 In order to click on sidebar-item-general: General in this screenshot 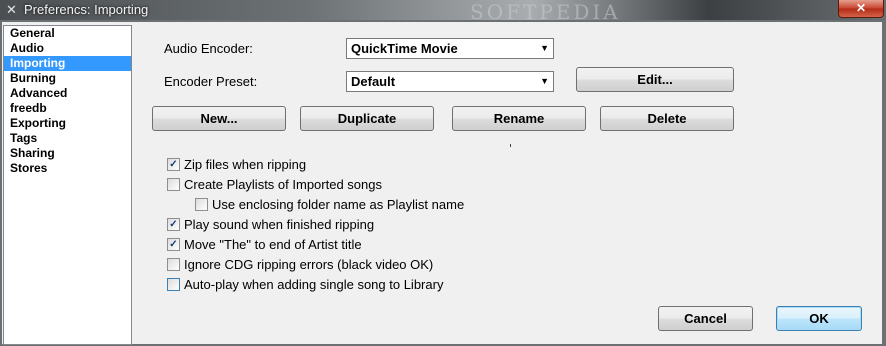, I will do `click(67, 33)`.